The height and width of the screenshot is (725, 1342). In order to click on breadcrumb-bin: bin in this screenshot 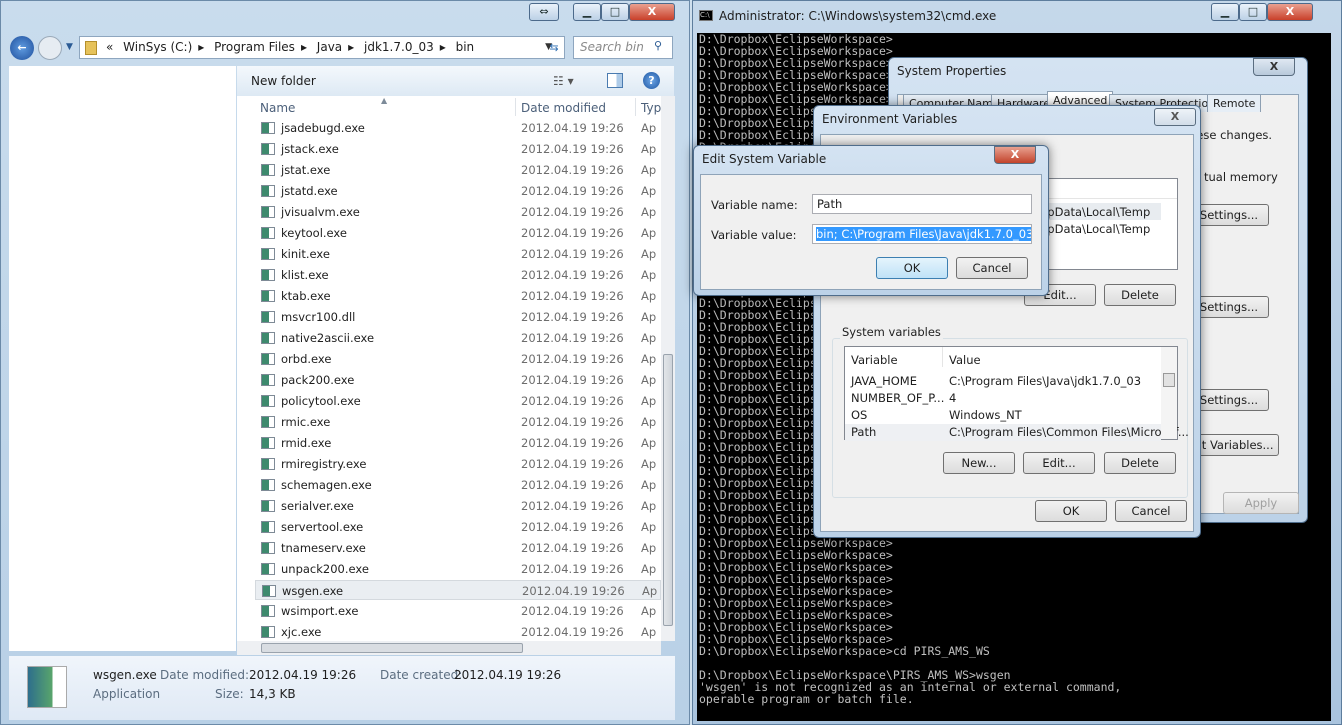, I will do `click(465, 47)`.